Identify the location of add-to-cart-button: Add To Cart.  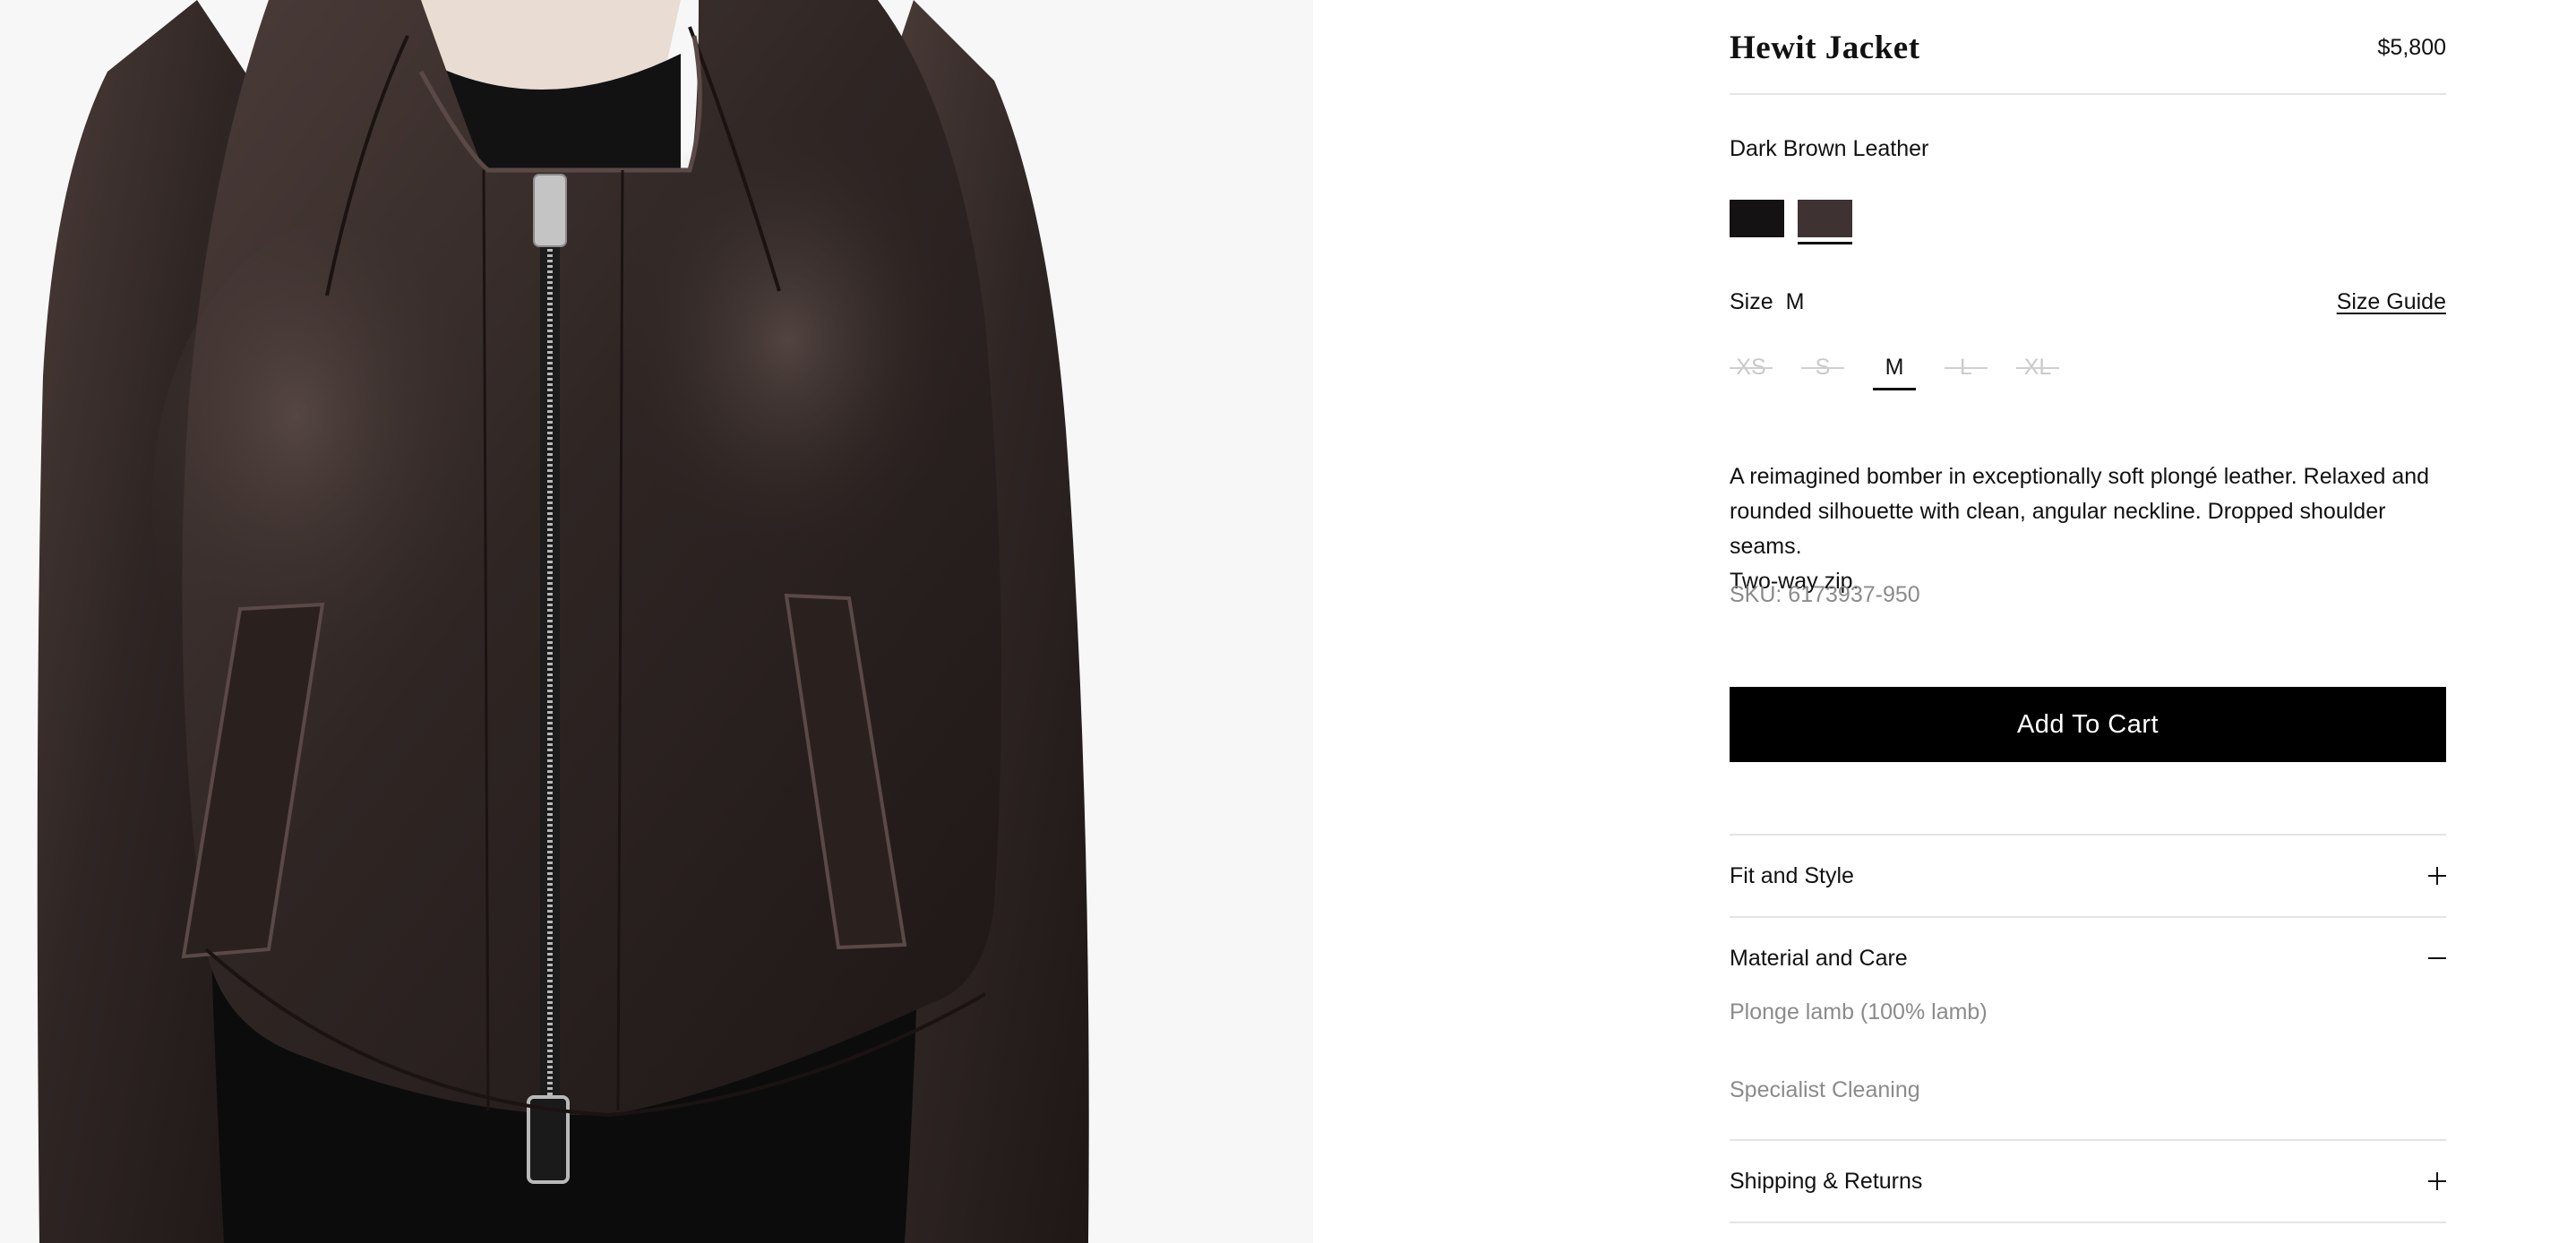
(2088, 724).